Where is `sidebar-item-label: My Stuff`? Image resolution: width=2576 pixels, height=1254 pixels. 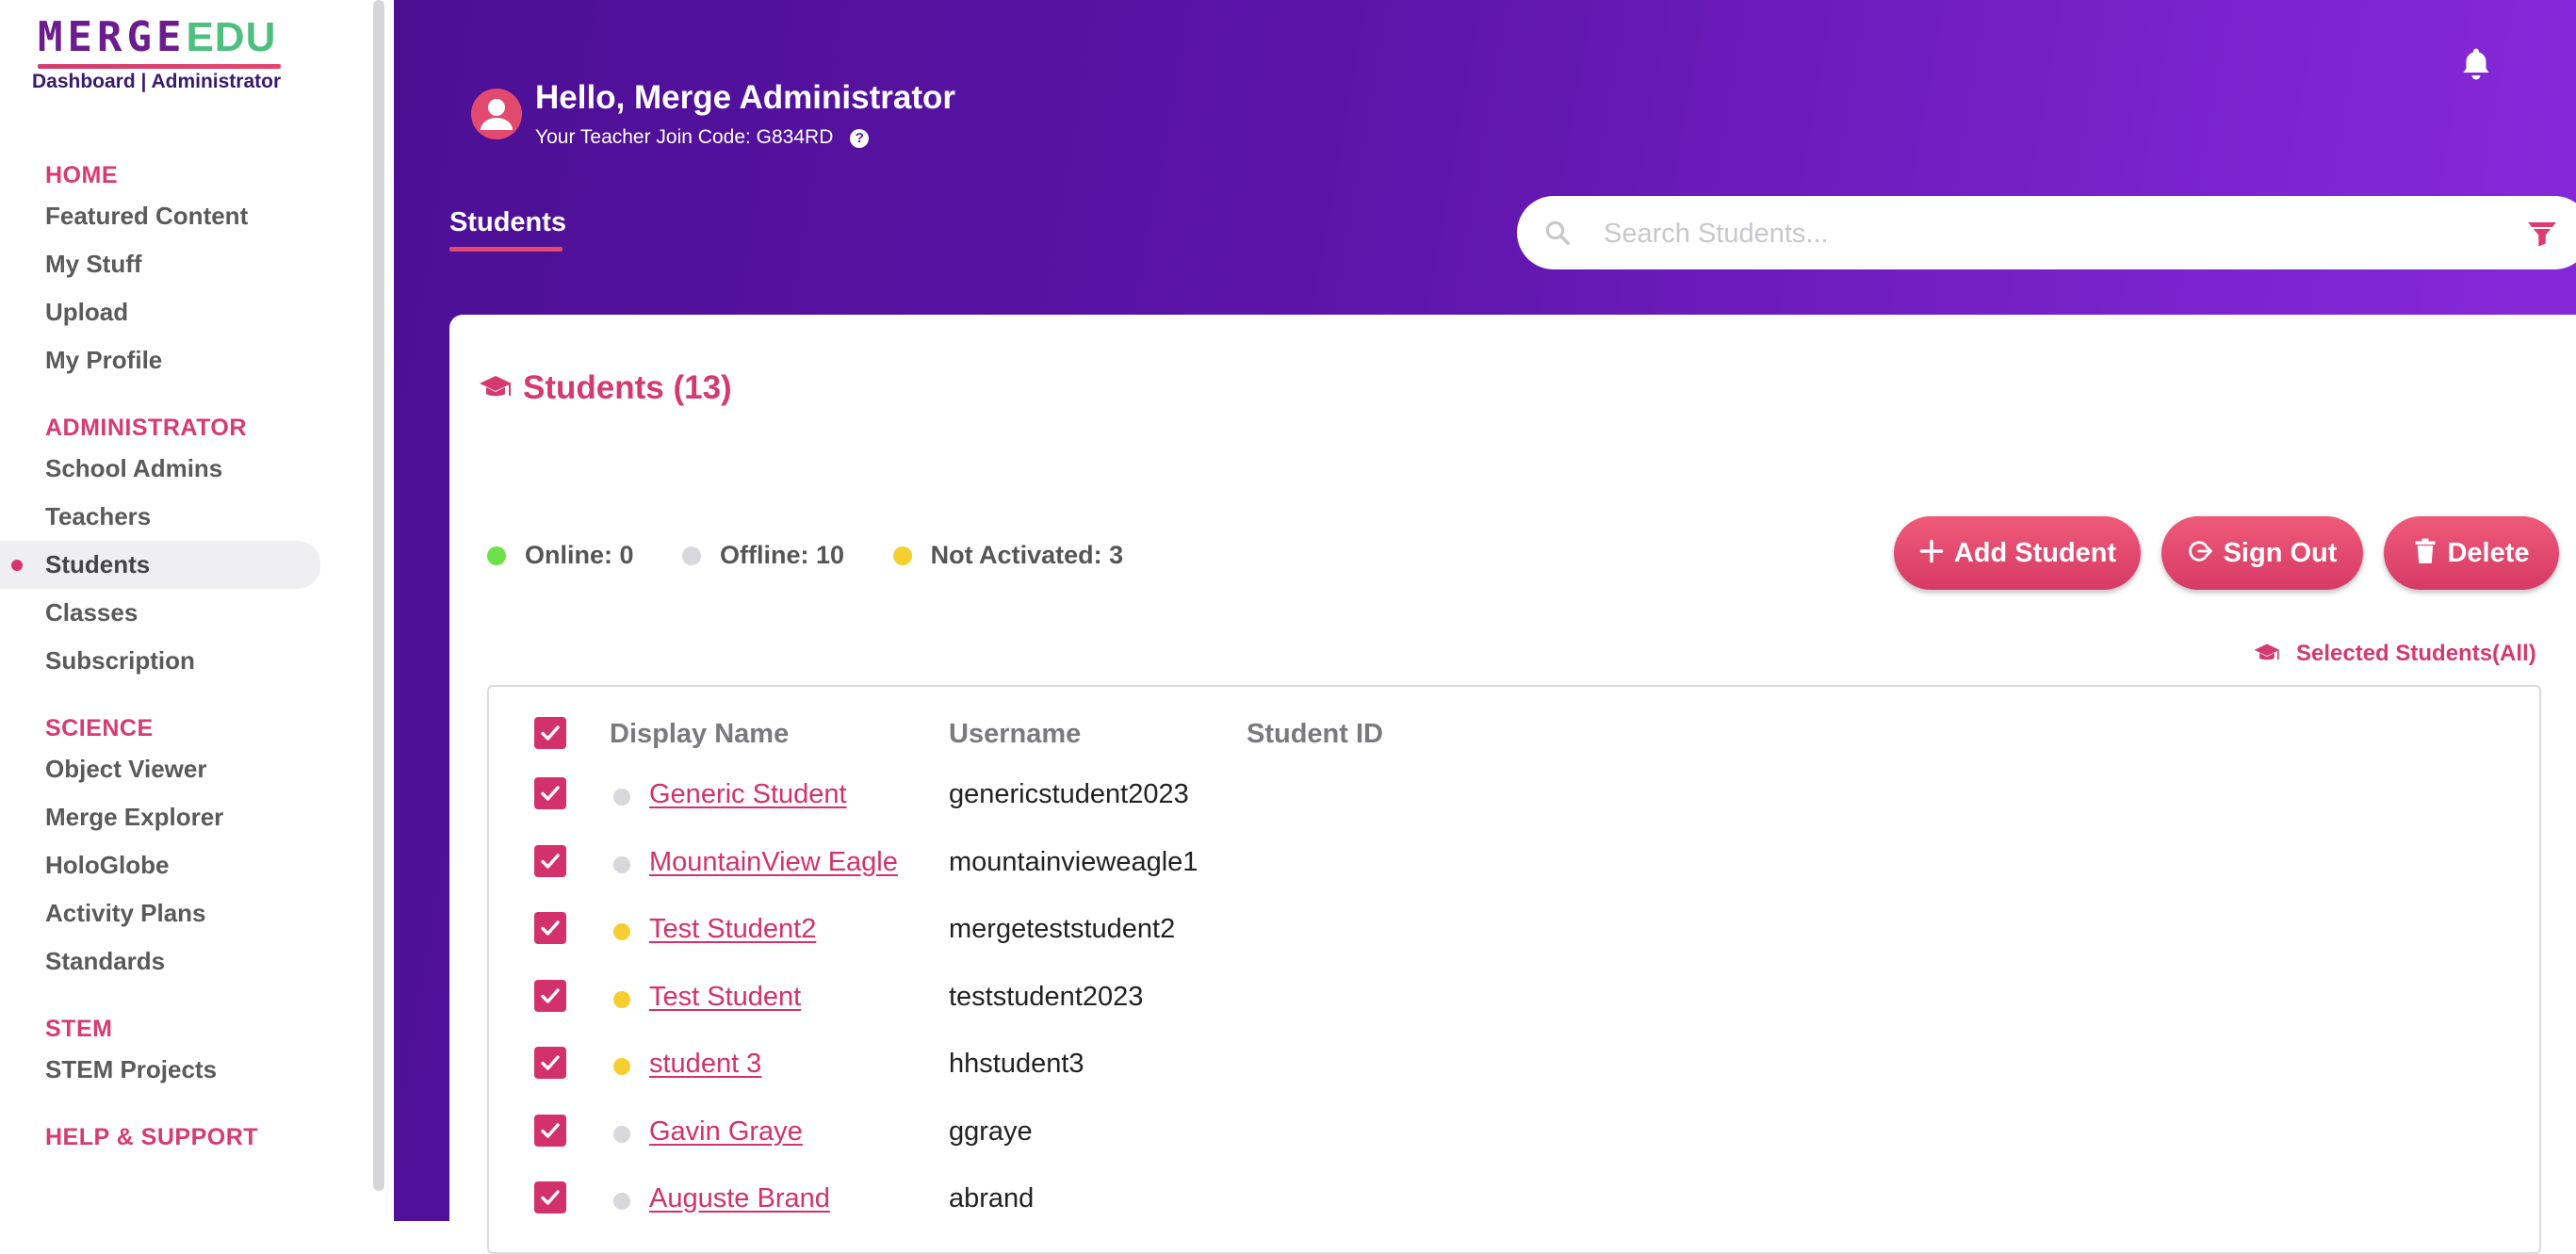
sidebar-item-label: My Stuff is located at coordinates (93, 264).